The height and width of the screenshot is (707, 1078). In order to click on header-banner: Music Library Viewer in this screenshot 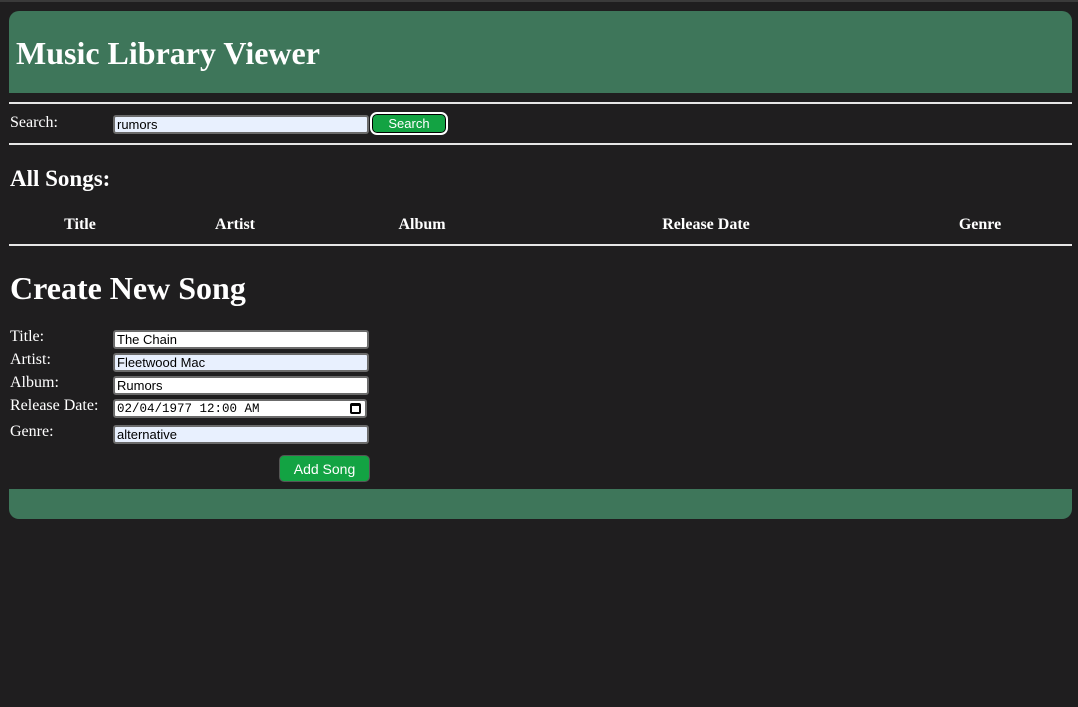, I will do `click(540, 52)`.